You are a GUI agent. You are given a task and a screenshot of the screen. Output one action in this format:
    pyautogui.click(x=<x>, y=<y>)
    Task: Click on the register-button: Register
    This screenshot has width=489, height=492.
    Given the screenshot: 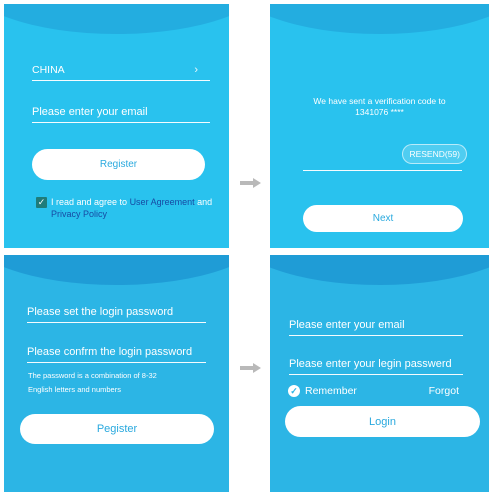 What is the action you would take?
    pyautogui.click(x=118, y=164)
    